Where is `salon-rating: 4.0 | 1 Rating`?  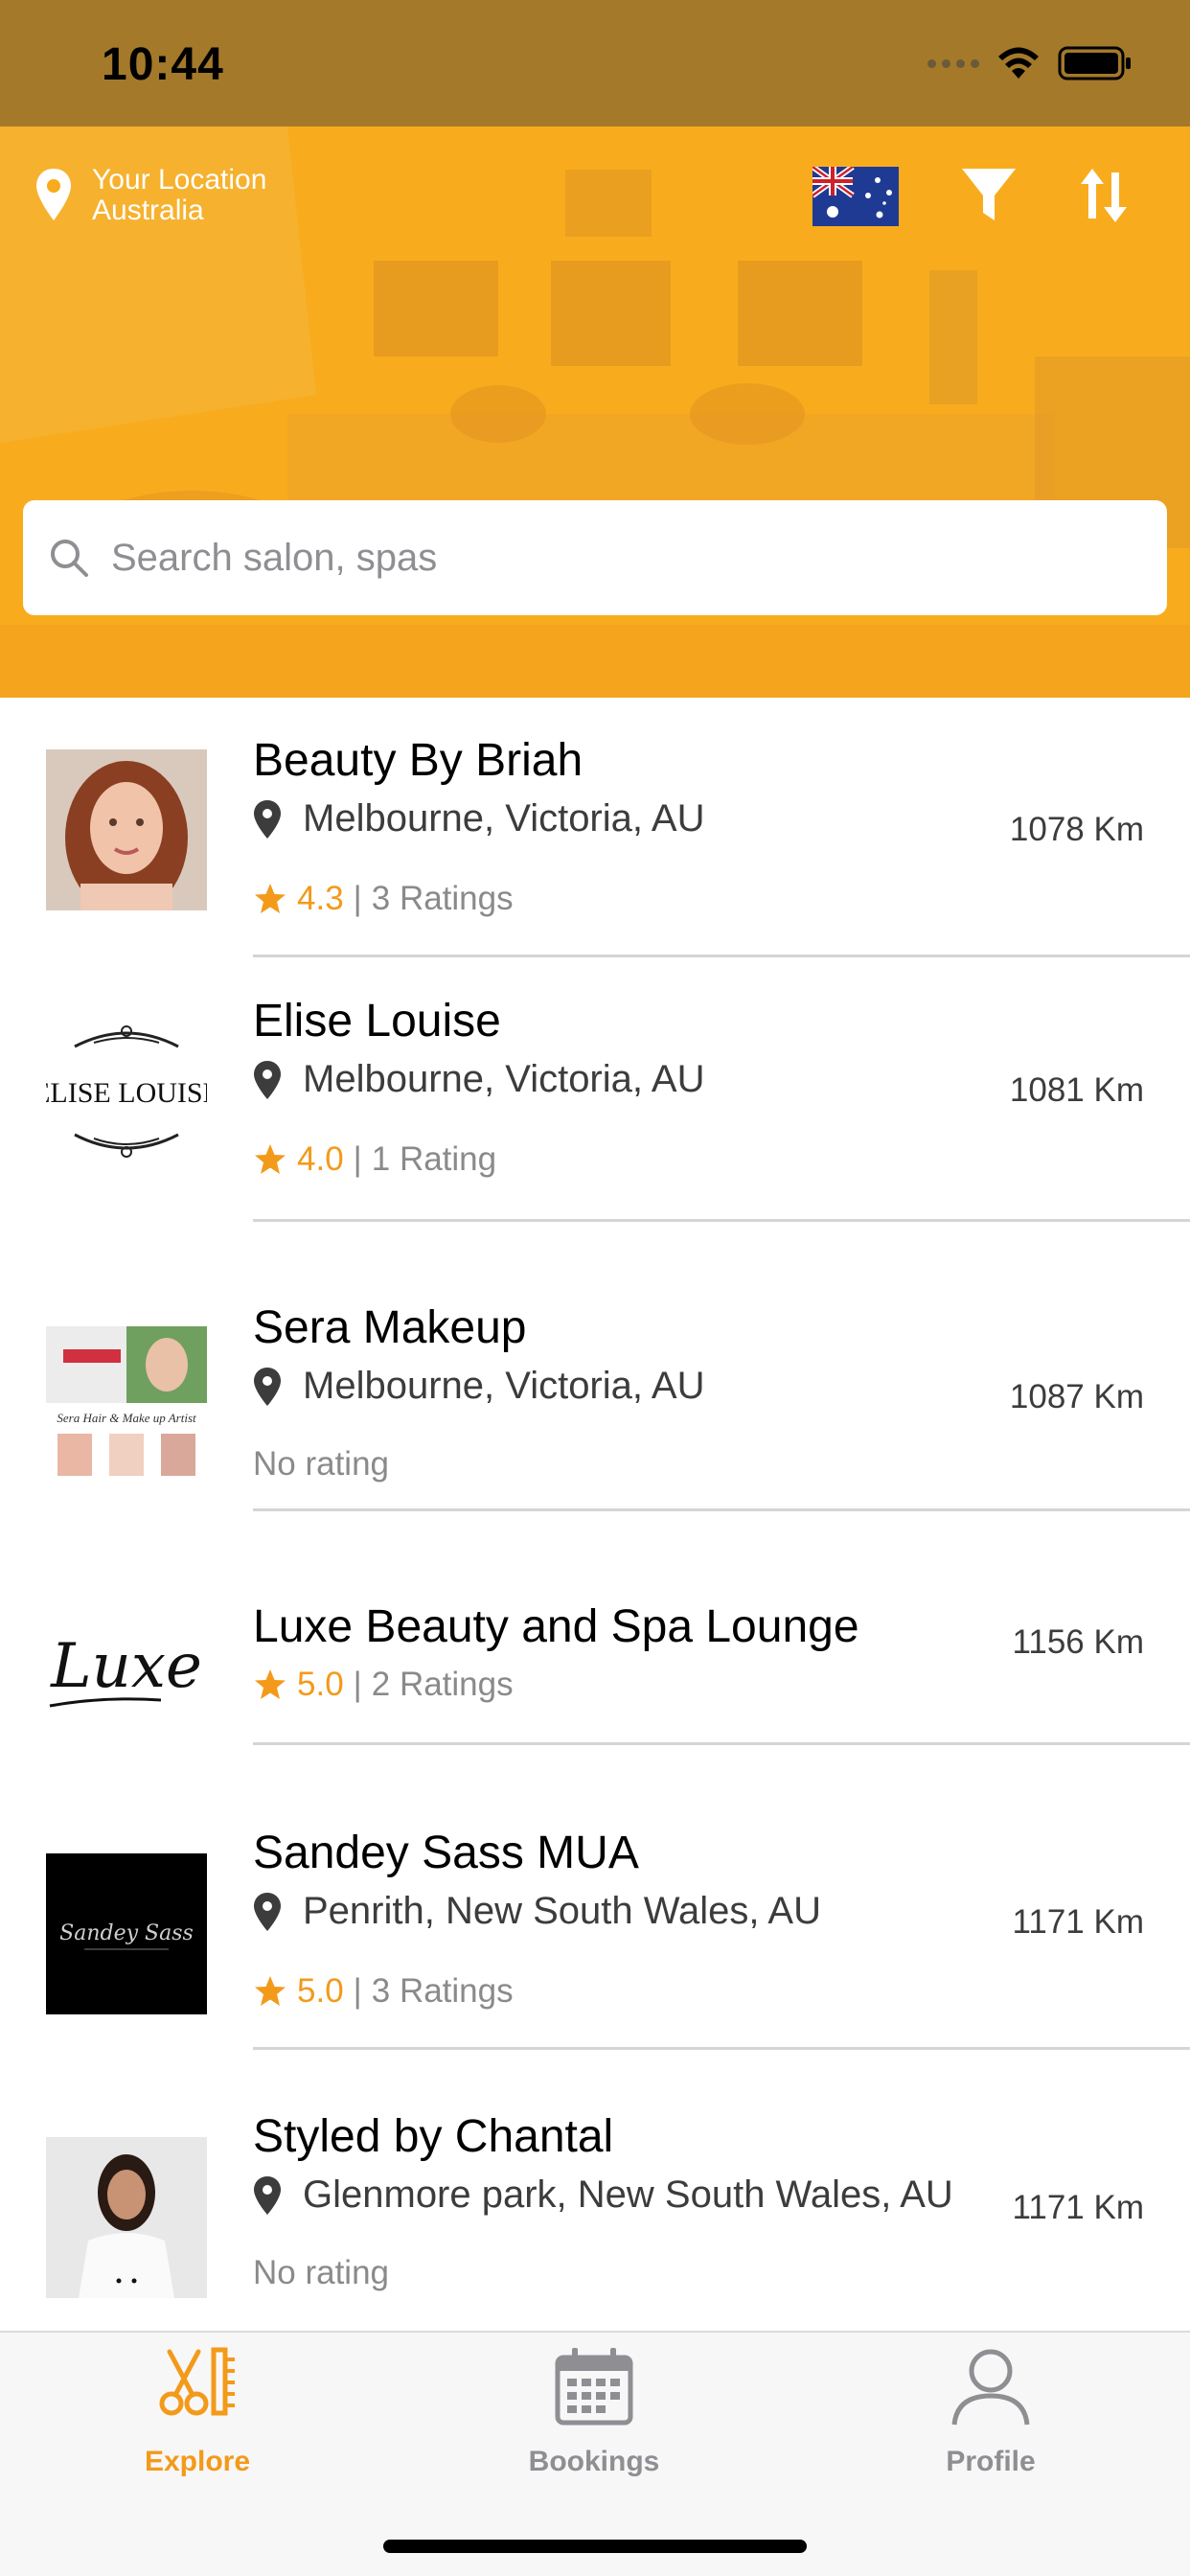
salon-rating: 4.0 | 1 Rating is located at coordinates (374, 1159).